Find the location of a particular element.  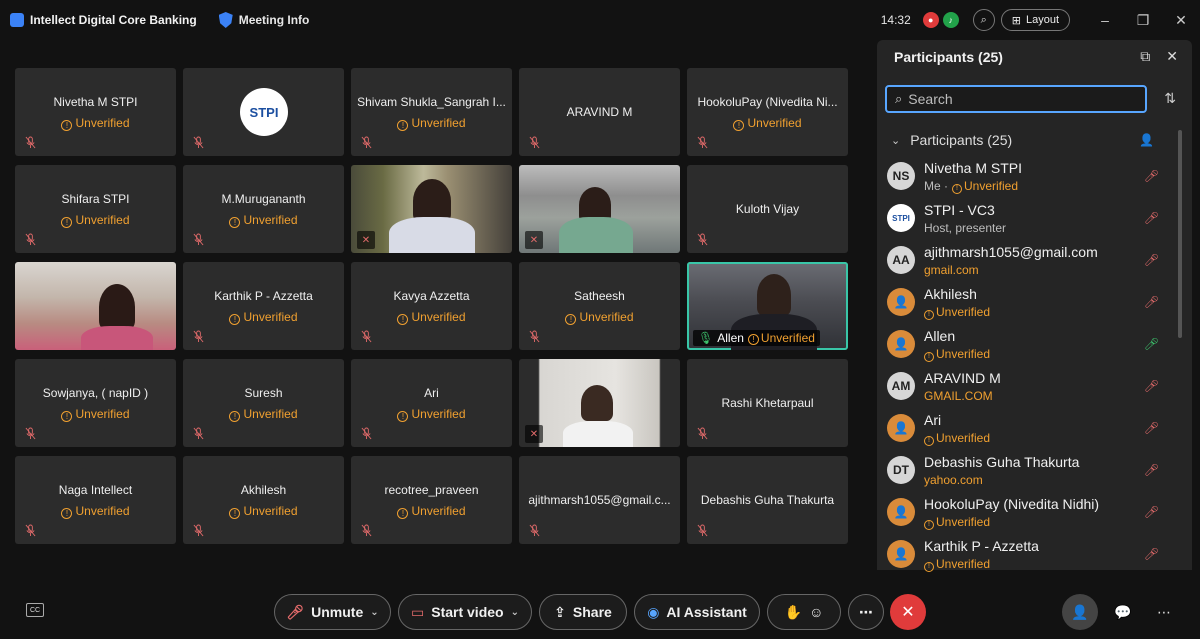

video-tile: Debashis Guha Thakurta is located at coordinates (767, 500).